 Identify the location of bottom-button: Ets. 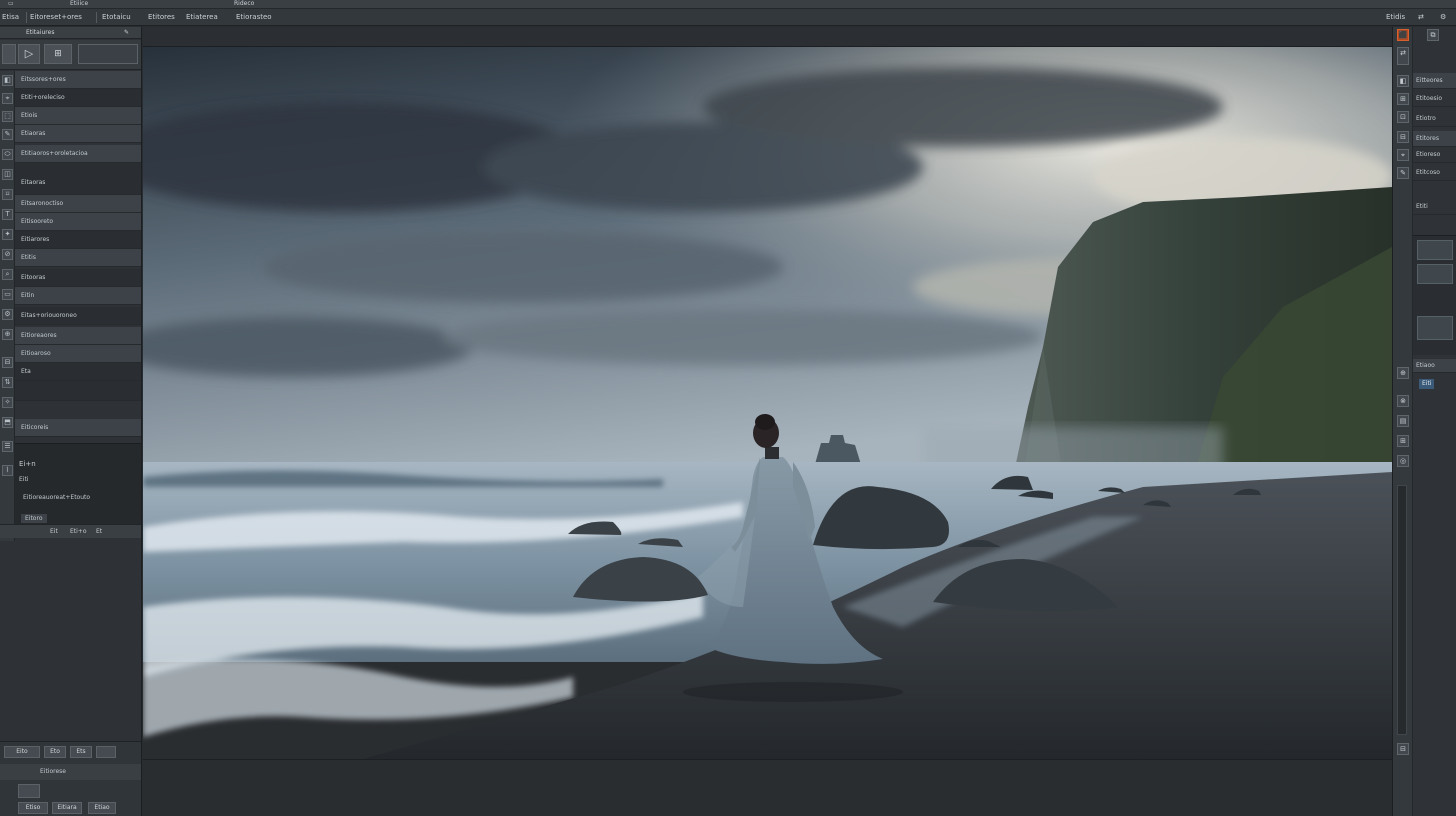
(81, 752).